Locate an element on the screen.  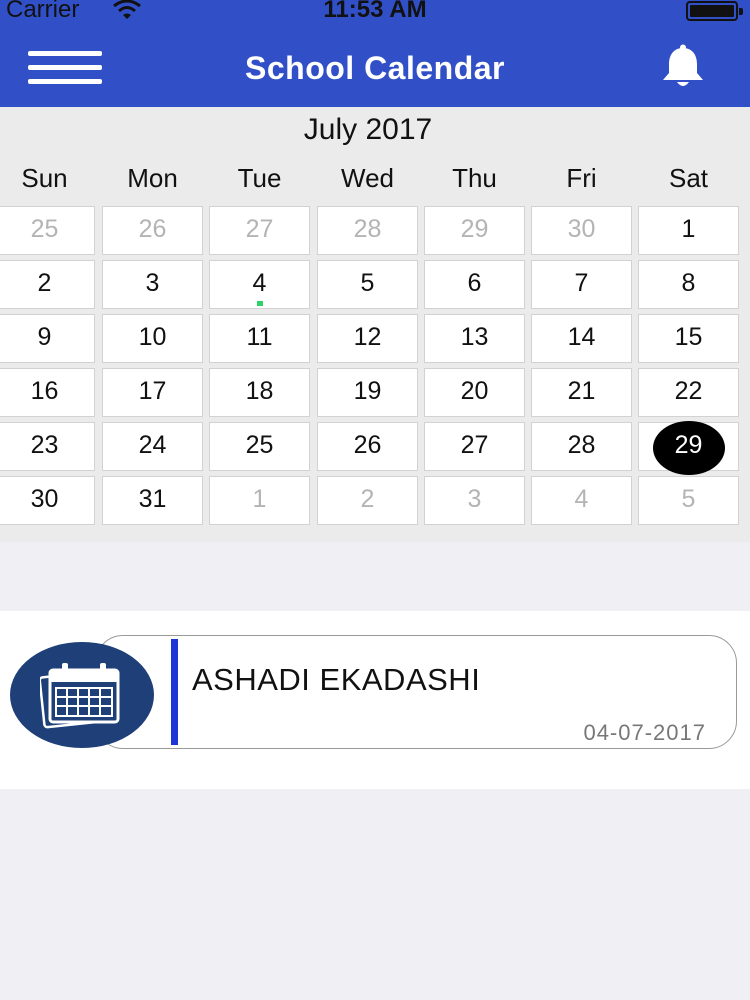
calendar-day: 30 is located at coordinates (47, 500).